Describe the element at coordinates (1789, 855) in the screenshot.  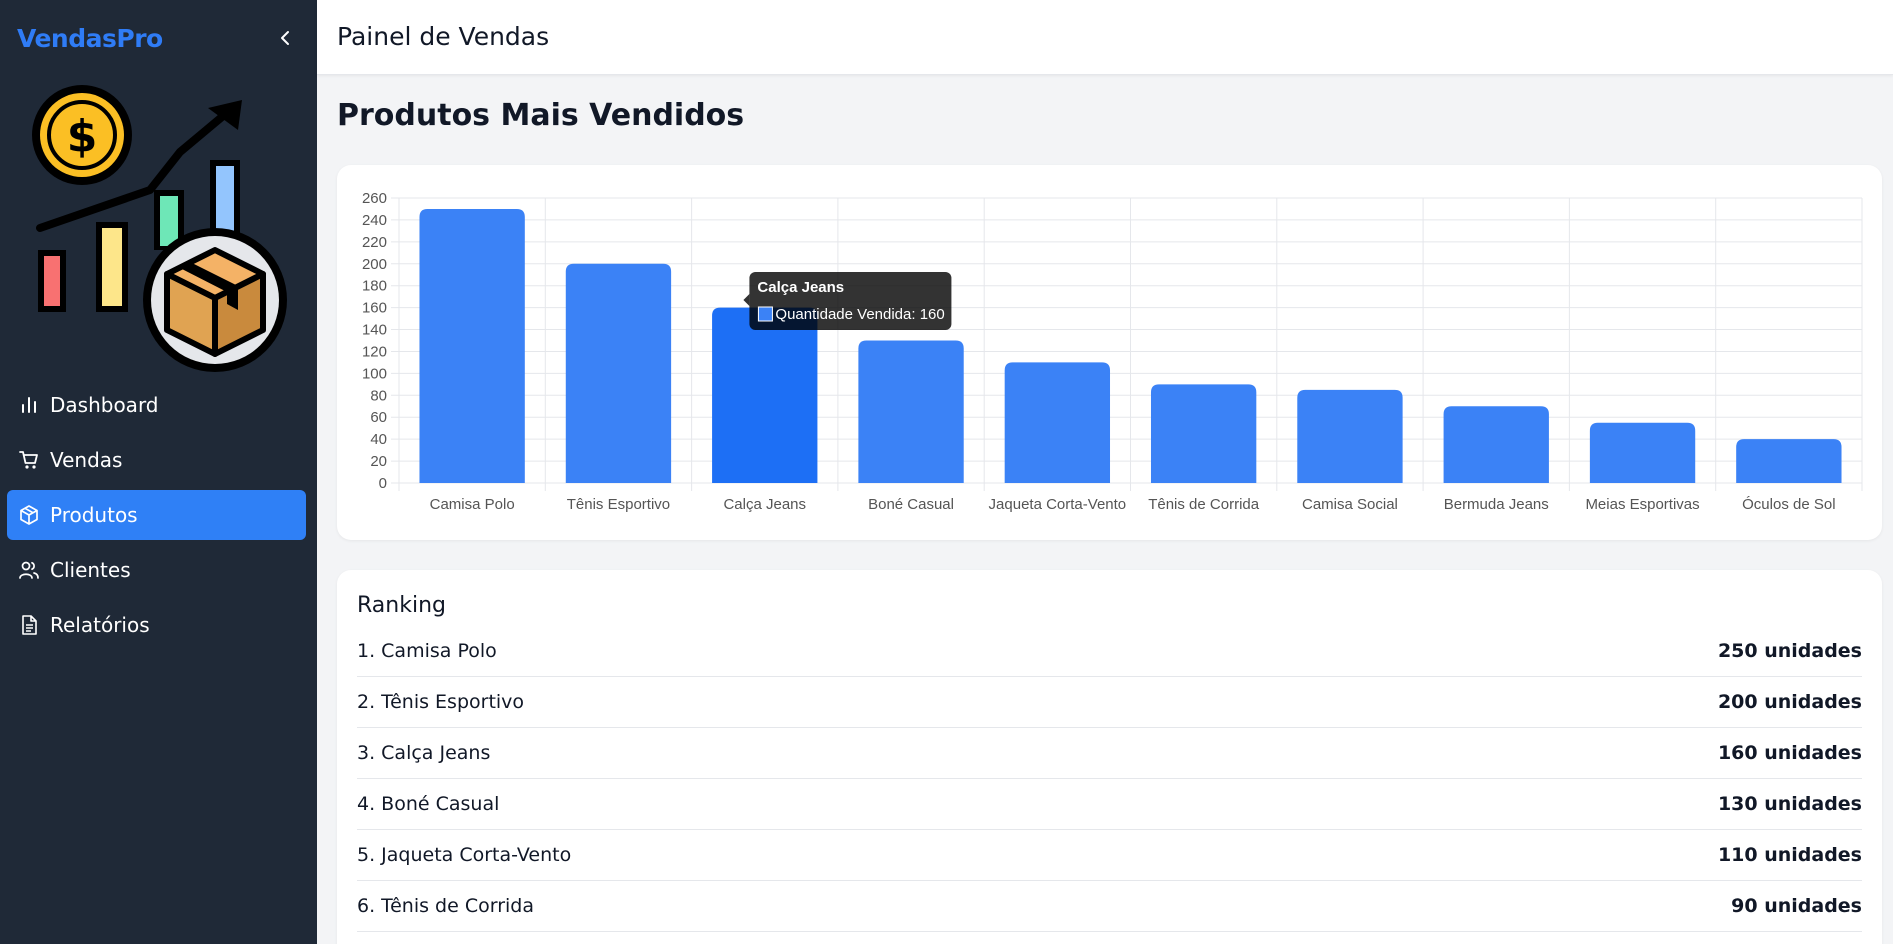
I see `ranking-quantity: 110 unidades` at that location.